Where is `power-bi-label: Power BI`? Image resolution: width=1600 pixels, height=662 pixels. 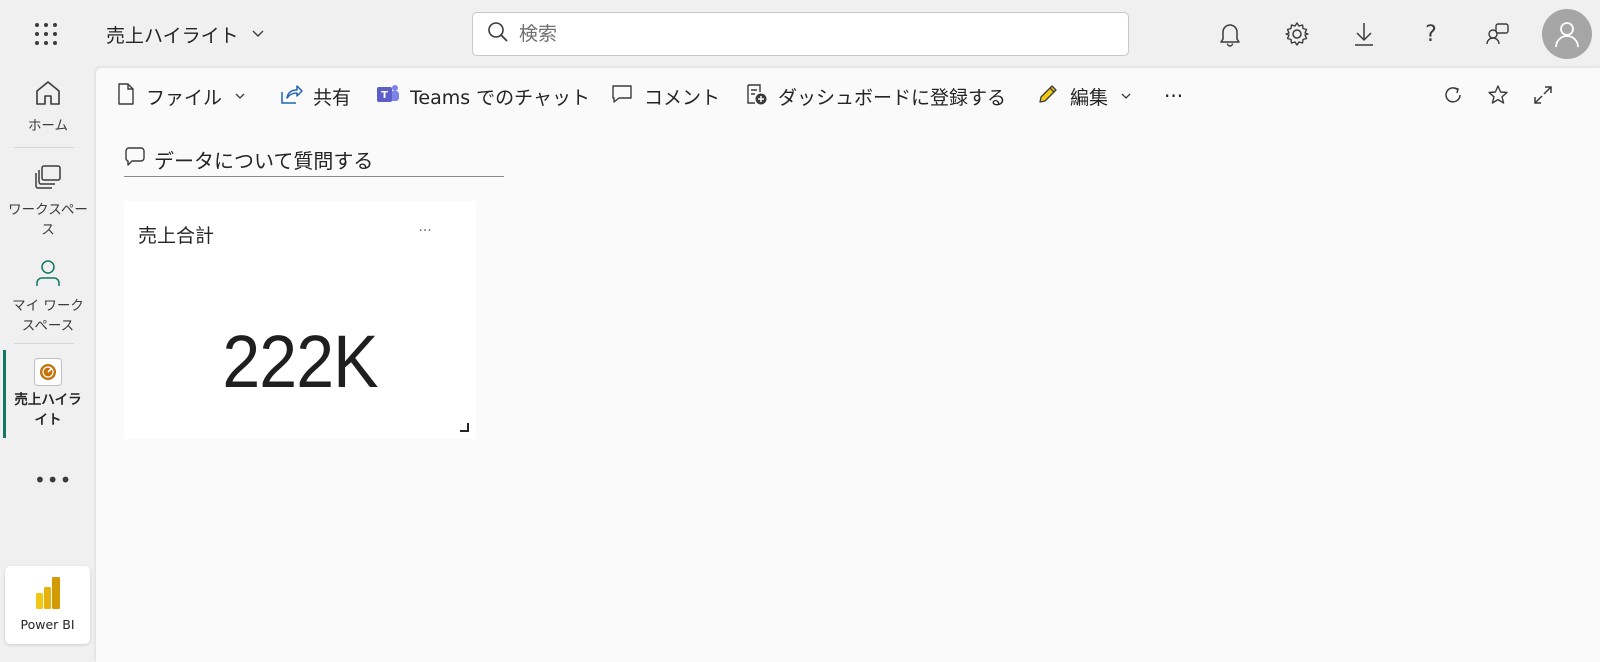
power-bi-label: Power BI is located at coordinates (47, 624).